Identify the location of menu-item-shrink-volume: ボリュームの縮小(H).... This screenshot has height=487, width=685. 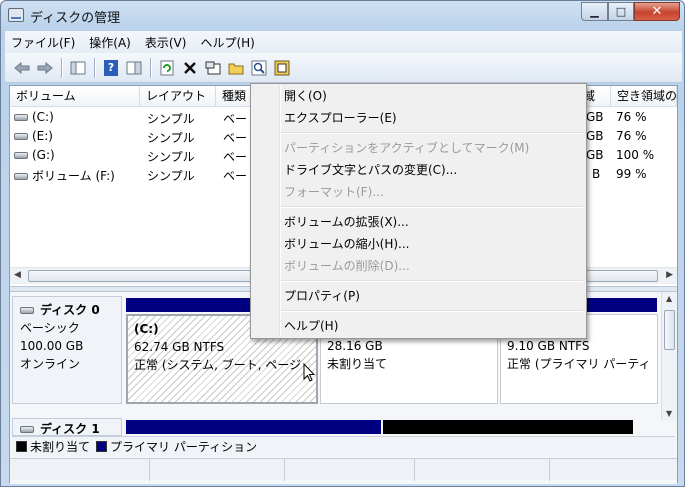
(346, 244).